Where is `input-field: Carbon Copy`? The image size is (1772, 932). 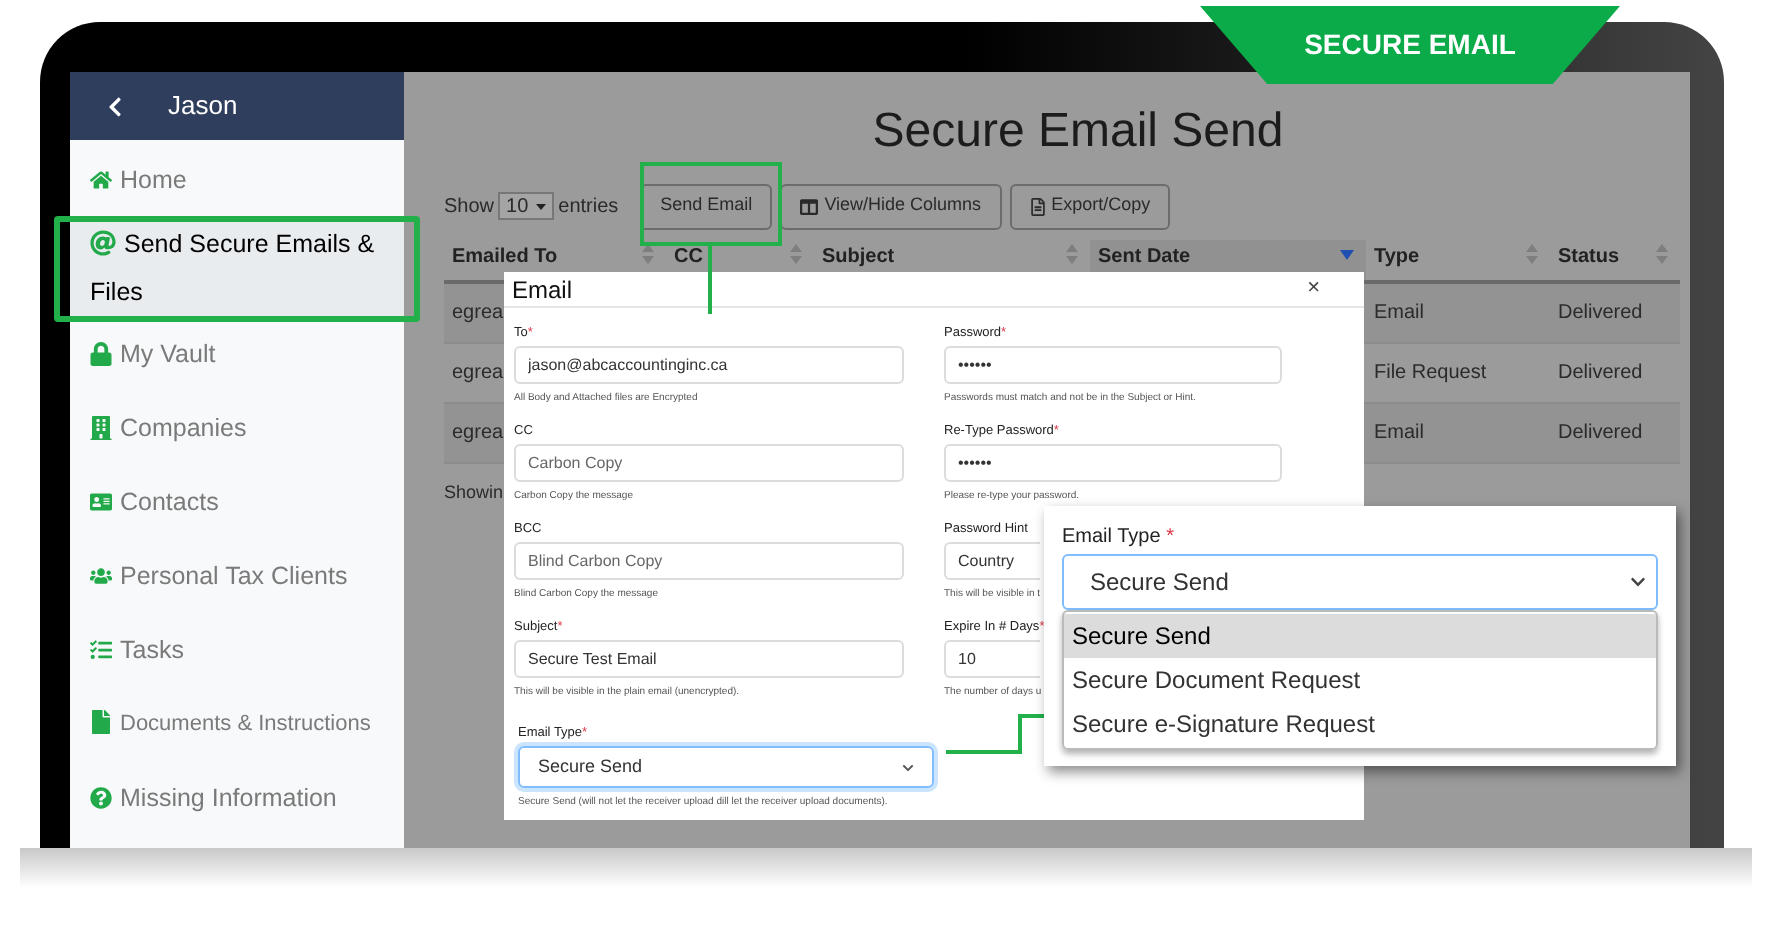 input-field: Carbon Copy is located at coordinates (709, 463).